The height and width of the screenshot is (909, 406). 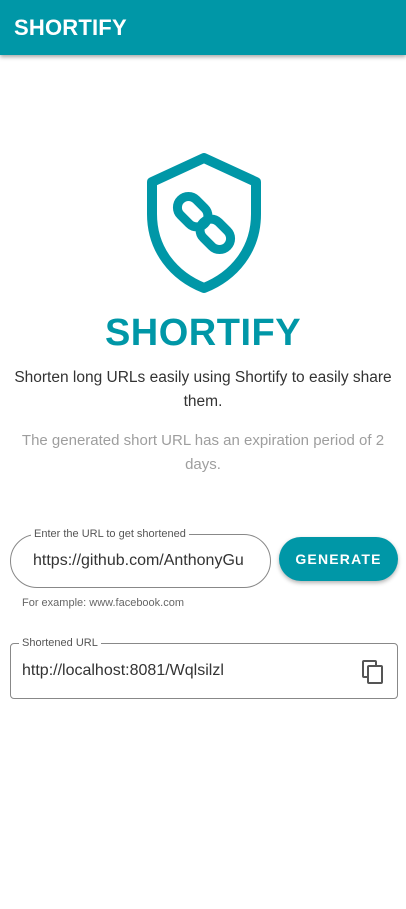 I want to click on shortened-url-value: http://localhost:8081/Wqlsilzl, so click(x=123, y=671).